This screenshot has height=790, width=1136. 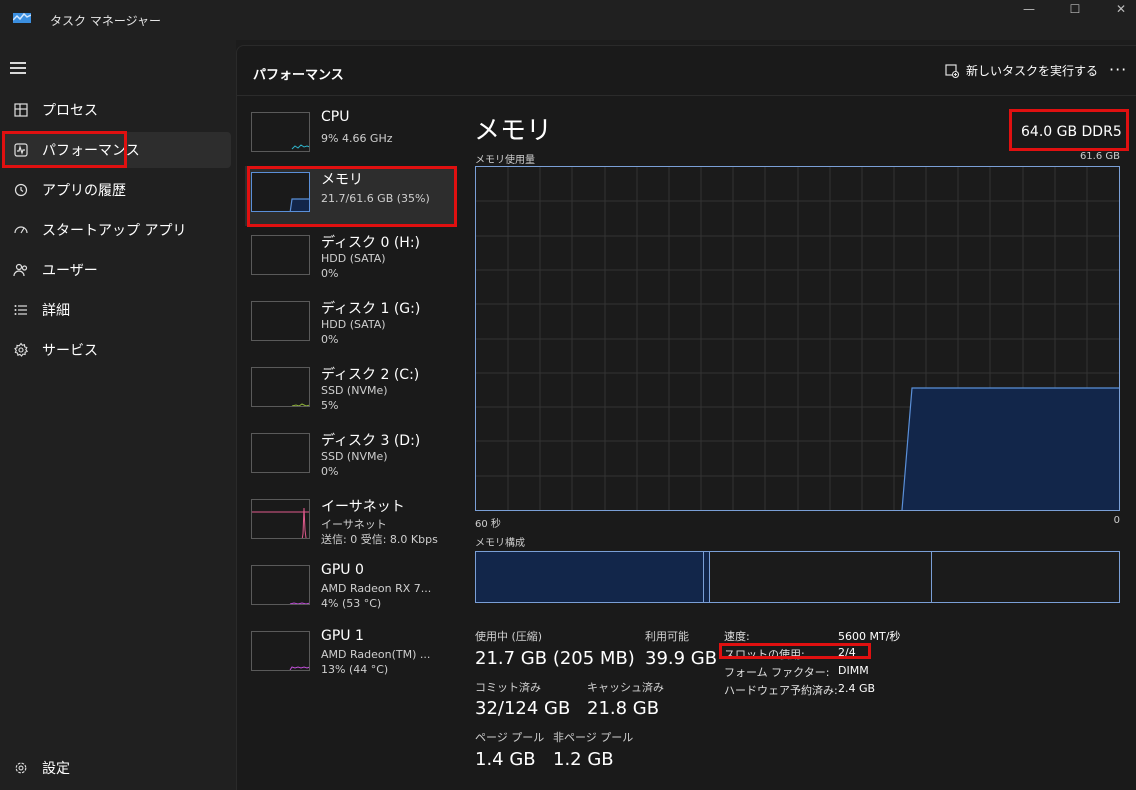 What do you see at coordinates (847, 652) in the screenshot?
I see `prop-slots-value: 2/4` at bounding box center [847, 652].